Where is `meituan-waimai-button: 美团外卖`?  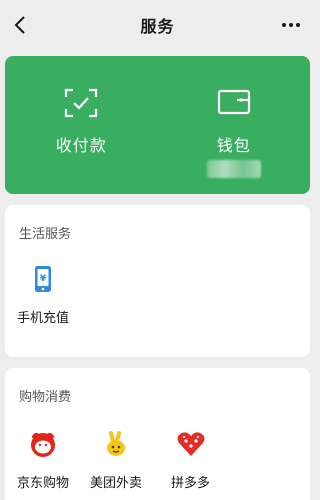 meituan-waimai-button: 美团外卖 is located at coordinates (116, 460).